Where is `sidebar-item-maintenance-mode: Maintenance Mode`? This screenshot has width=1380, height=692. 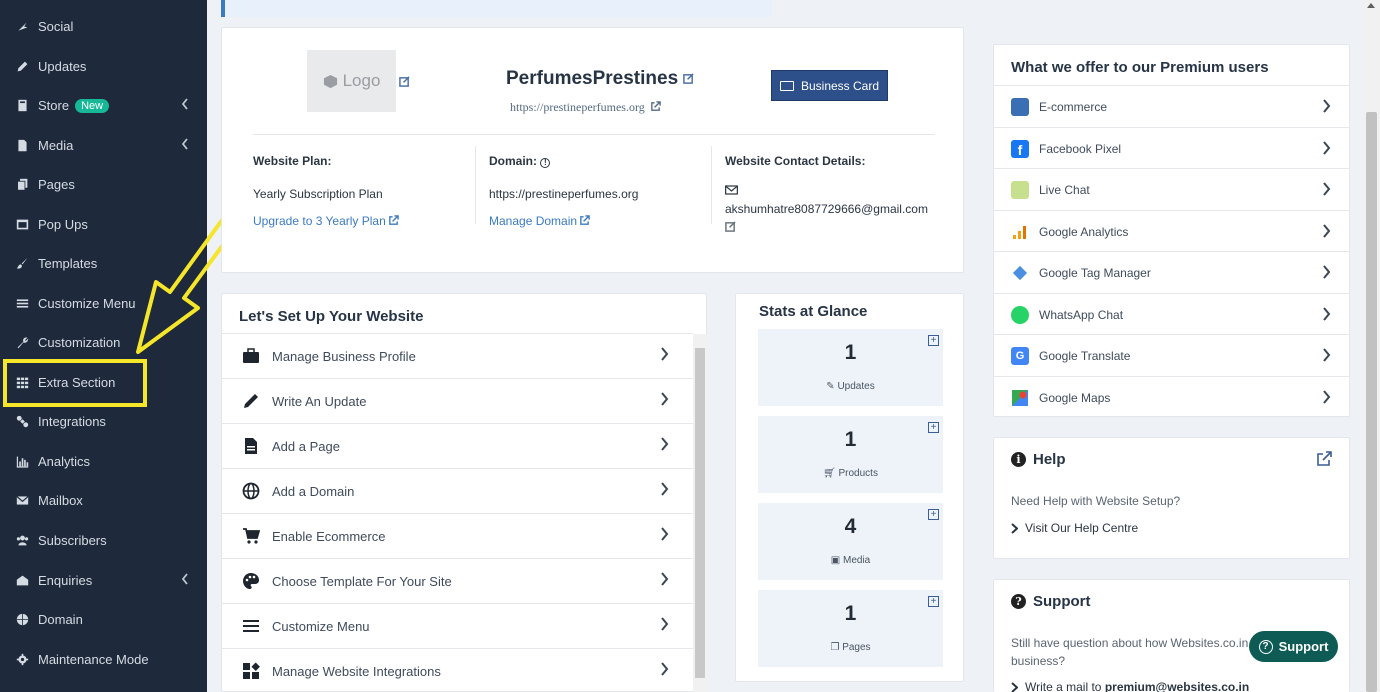
sidebar-item-maintenance-mode: Maintenance Mode is located at coordinates (103, 659).